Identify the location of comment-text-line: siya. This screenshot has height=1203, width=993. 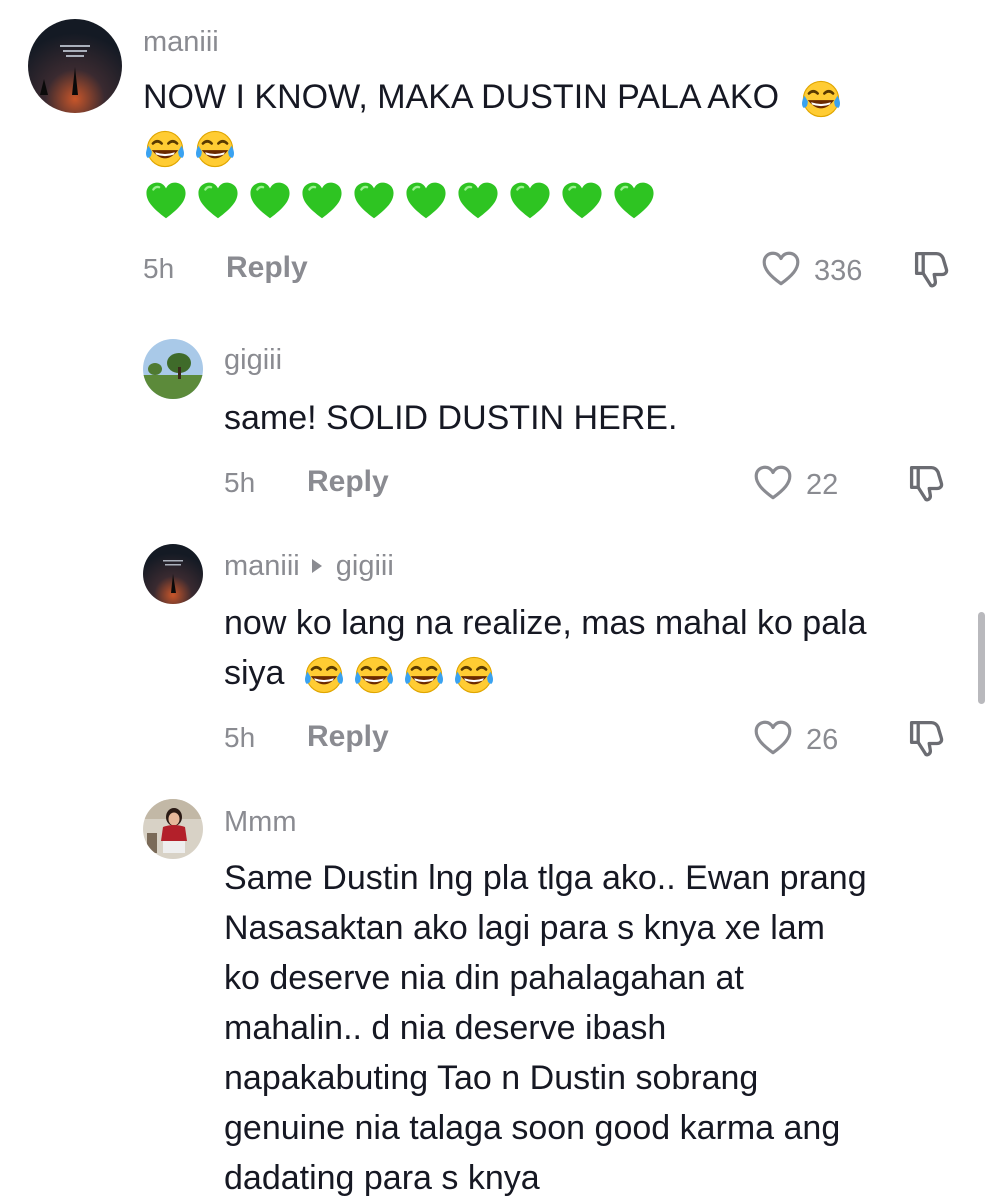
(254, 673).